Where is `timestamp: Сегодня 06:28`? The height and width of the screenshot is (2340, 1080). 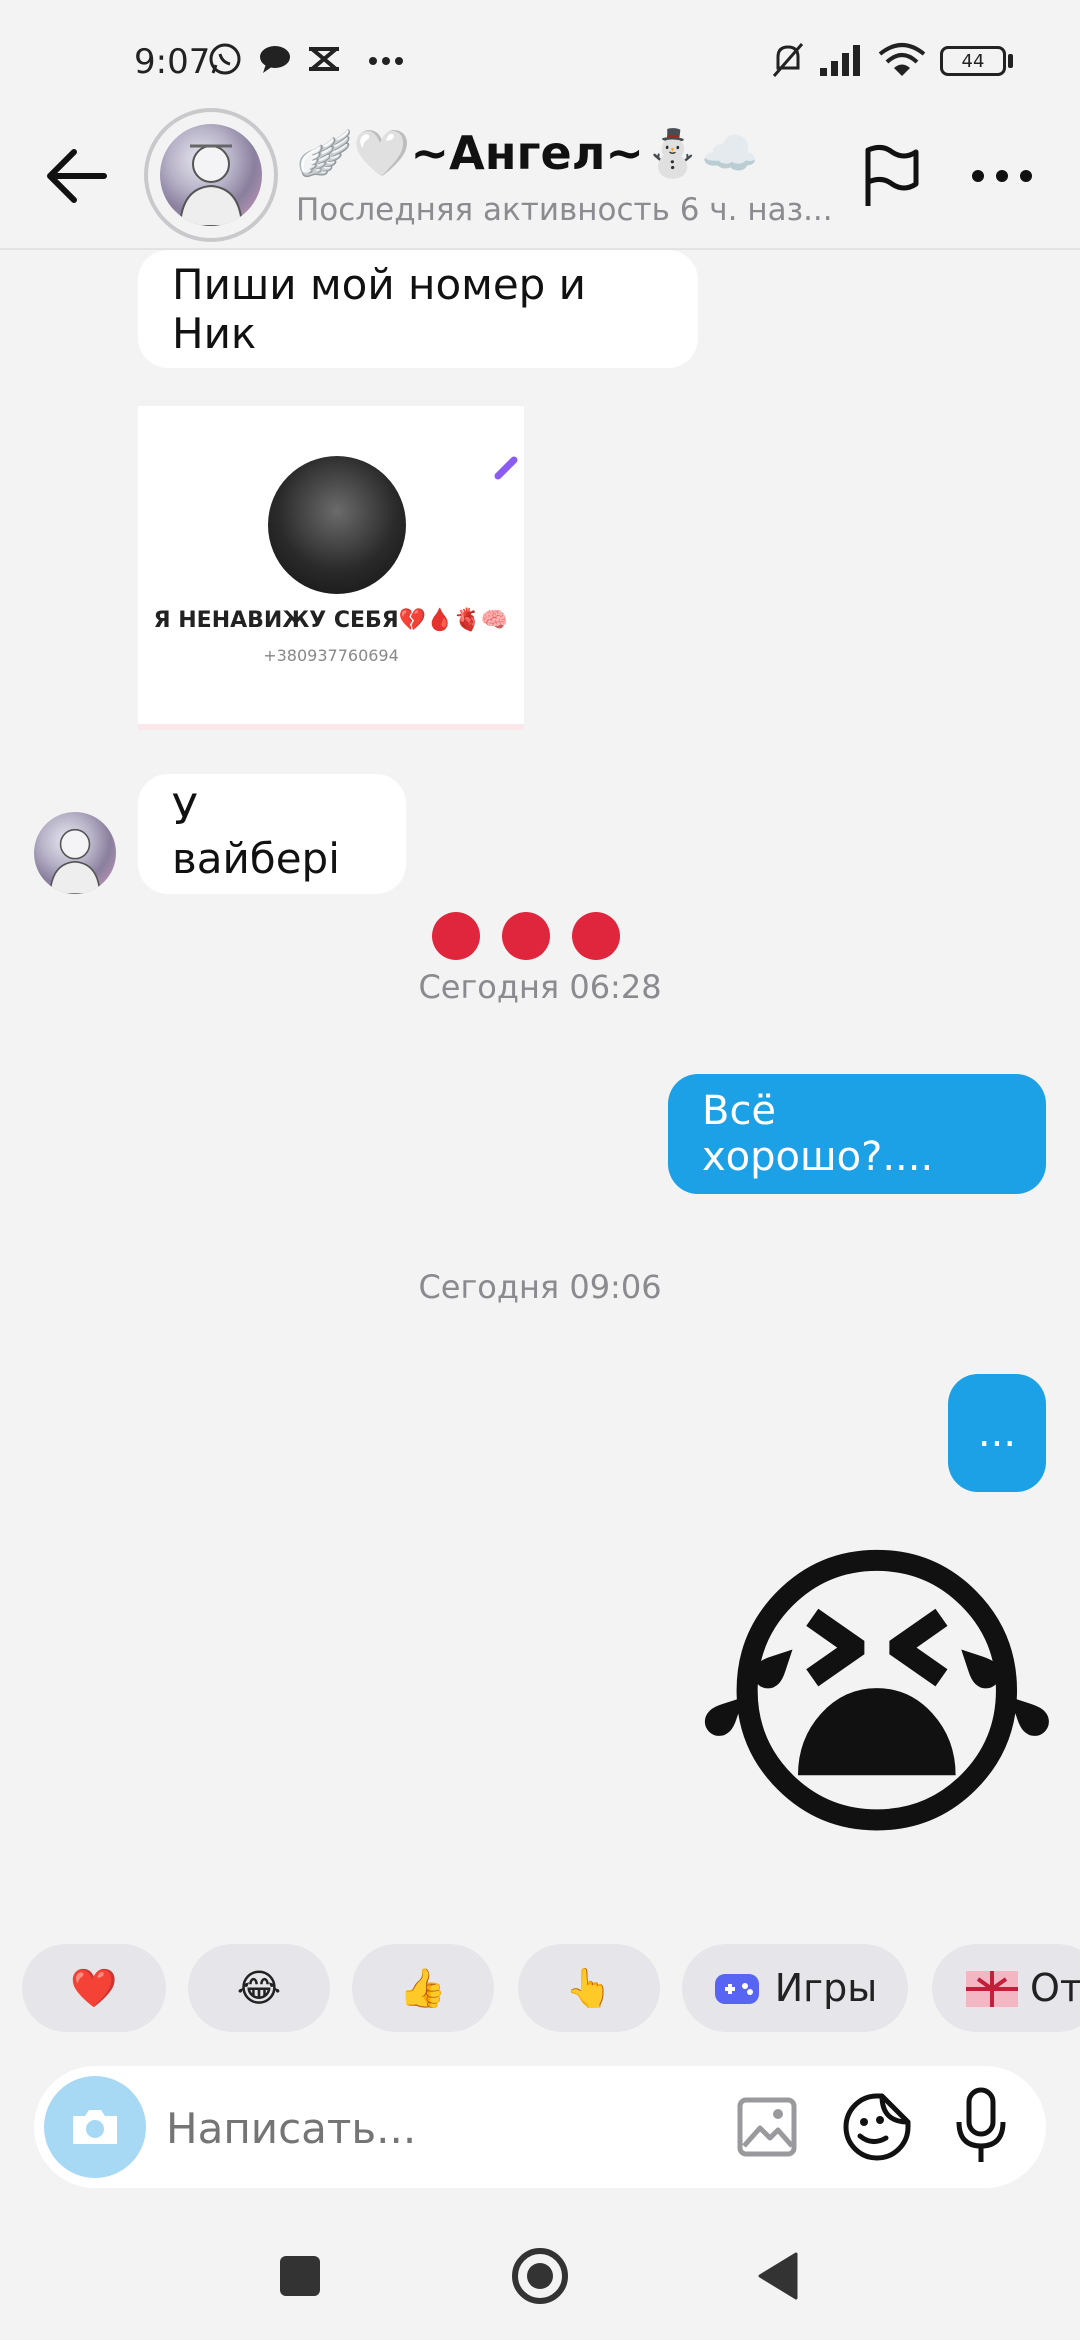 timestamp: Сегодня 06:28 is located at coordinates (540, 987).